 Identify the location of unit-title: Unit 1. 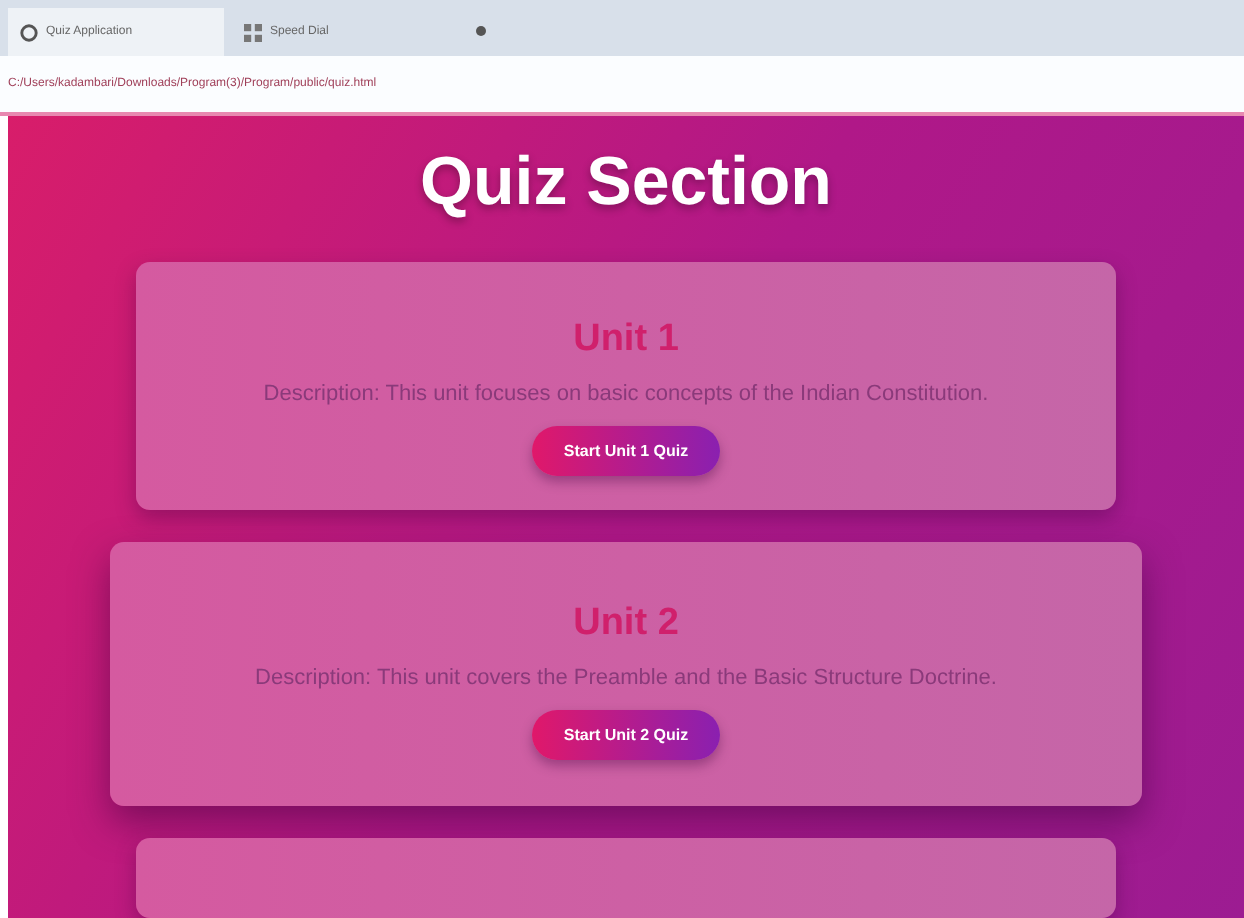
(626, 340).